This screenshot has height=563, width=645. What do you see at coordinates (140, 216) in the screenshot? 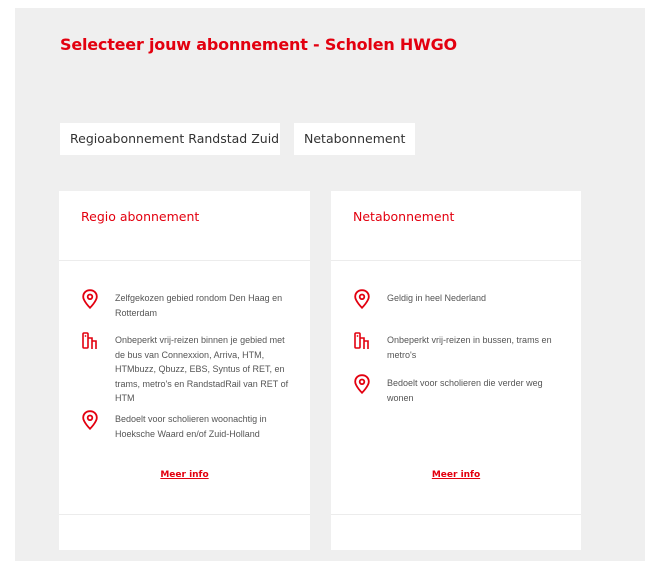
I see `card-title: Regio abonnement` at bounding box center [140, 216].